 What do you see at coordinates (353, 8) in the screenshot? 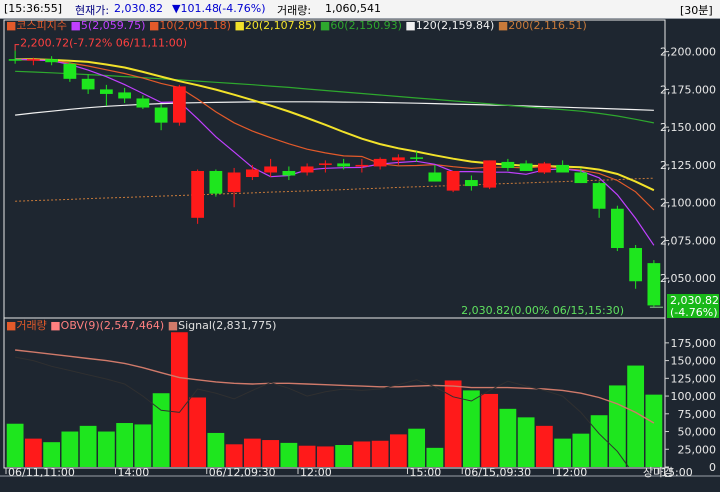
I see `volume-value: 1,060,541` at bounding box center [353, 8].